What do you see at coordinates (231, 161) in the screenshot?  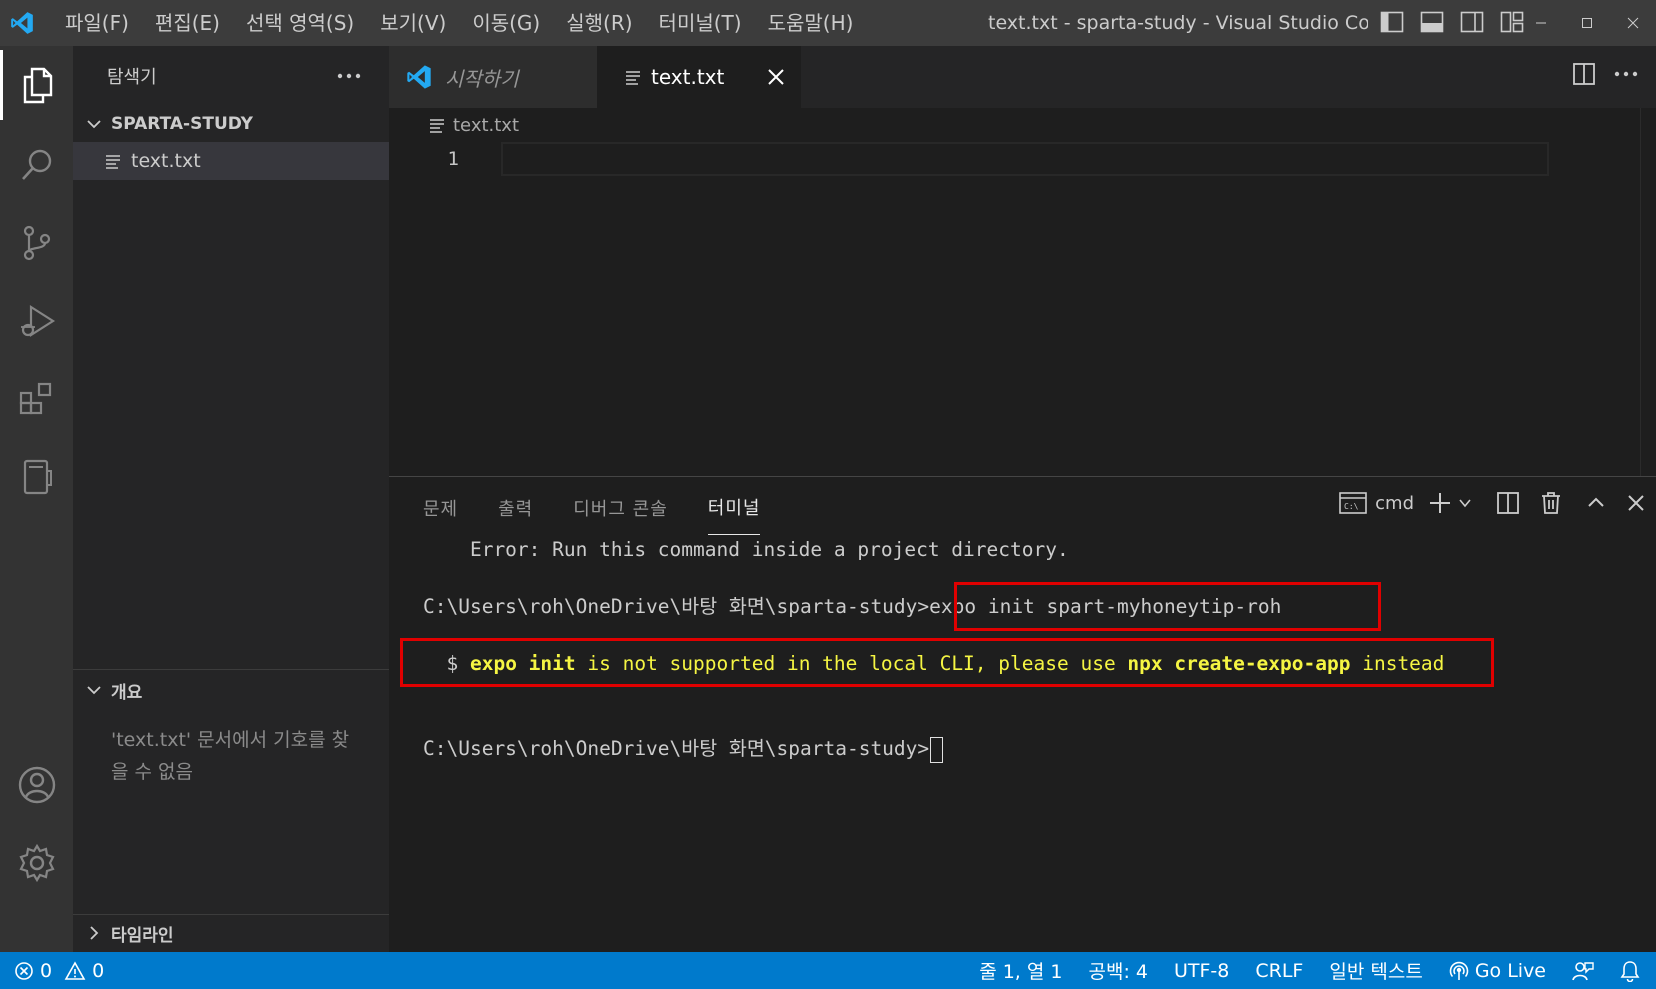 I see `file-item-text-txt: text.txt` at bounding box center [231, 161].